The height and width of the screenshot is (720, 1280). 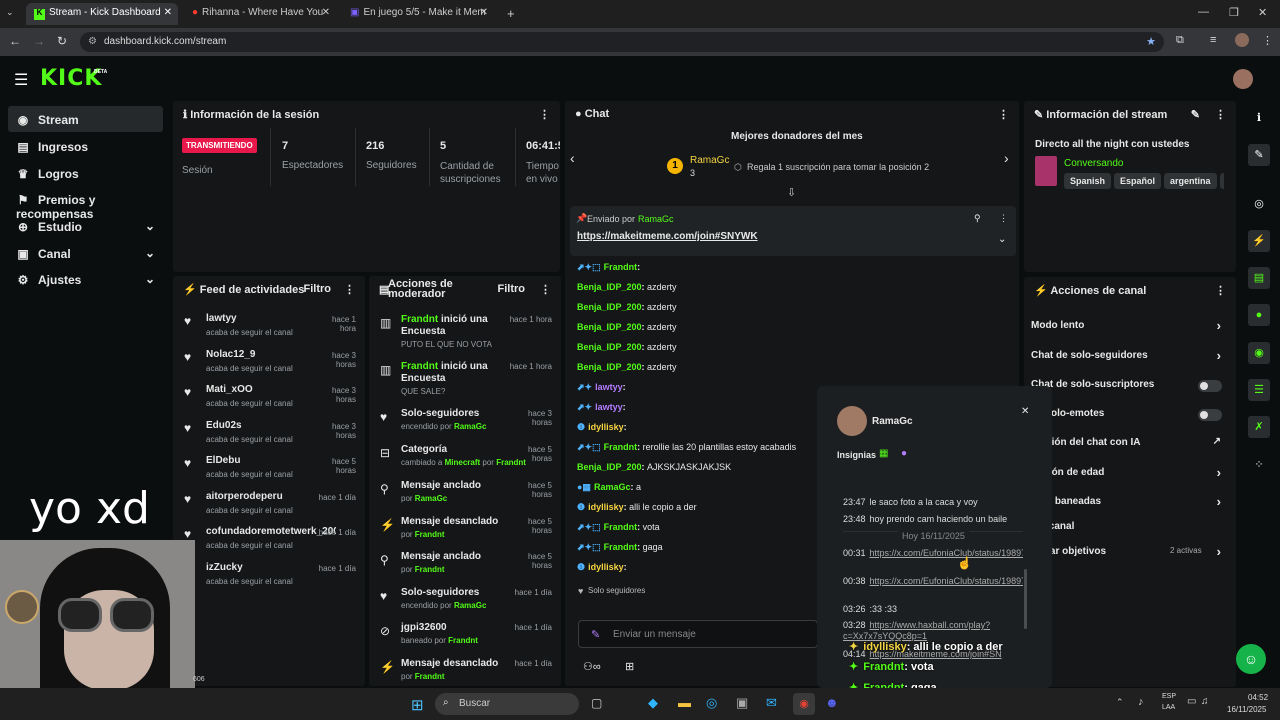 What do you see at coordinates (465, 567) in the screenshot?
I see `mod-action-item: ⚲ Mensaje anclado por Frandnt hace 5 horas` at bounding box center [465, 567].